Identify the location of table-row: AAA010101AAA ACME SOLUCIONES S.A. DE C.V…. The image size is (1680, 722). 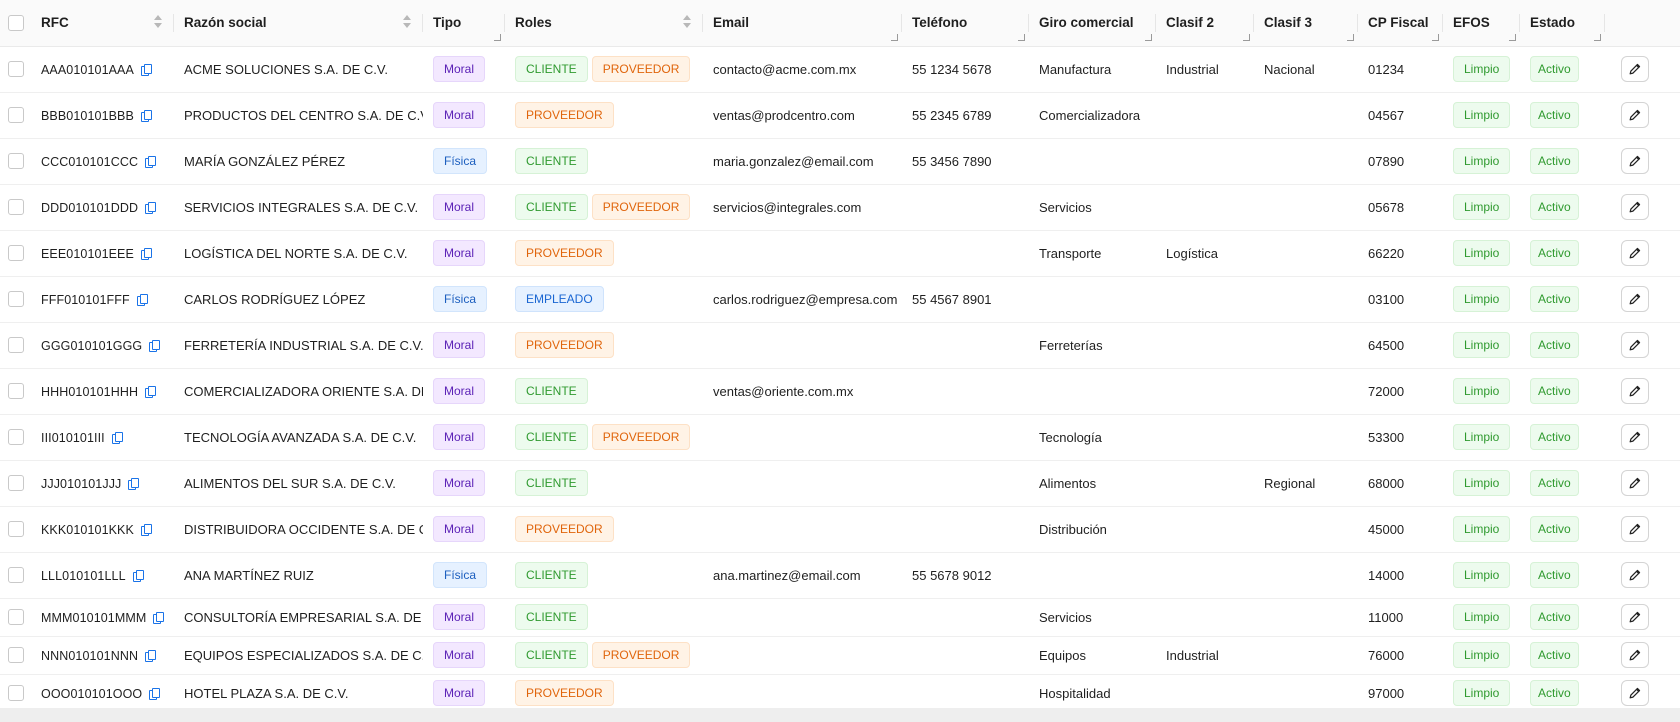
(840, 69).